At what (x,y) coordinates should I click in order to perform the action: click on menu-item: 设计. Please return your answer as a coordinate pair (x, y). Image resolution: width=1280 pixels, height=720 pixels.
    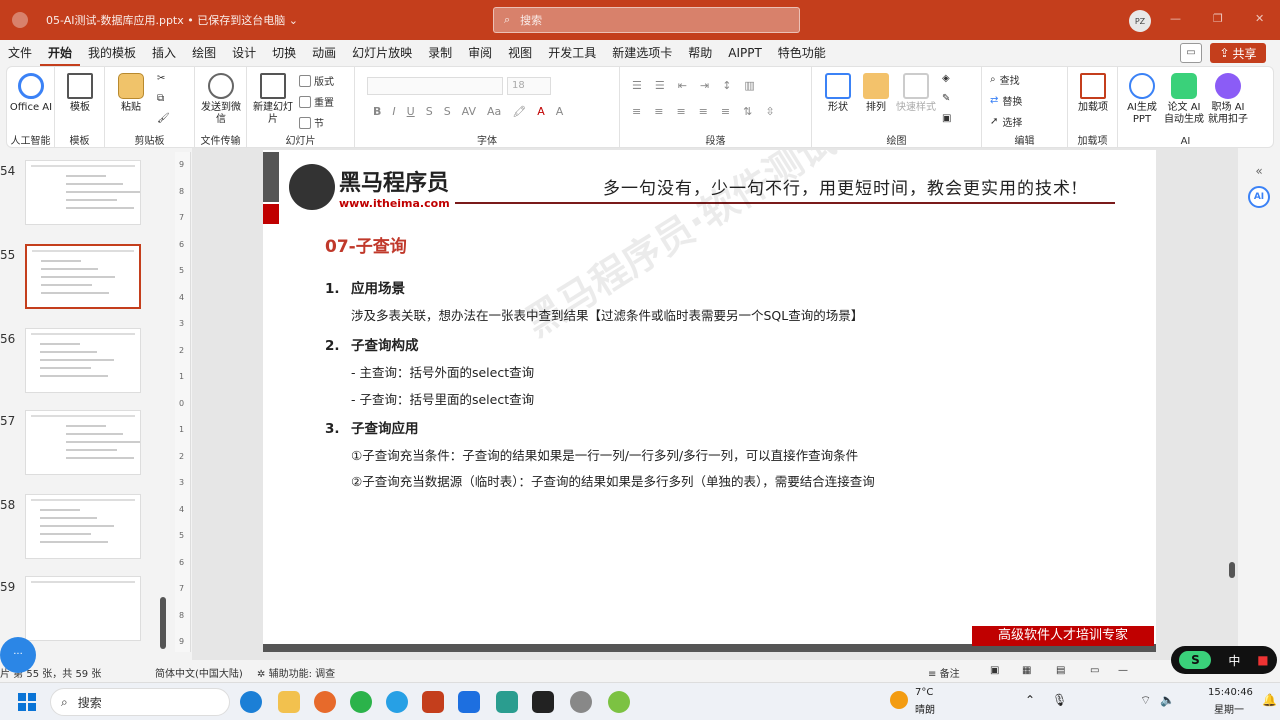
    Looking at the image, I should click on (244, 53).